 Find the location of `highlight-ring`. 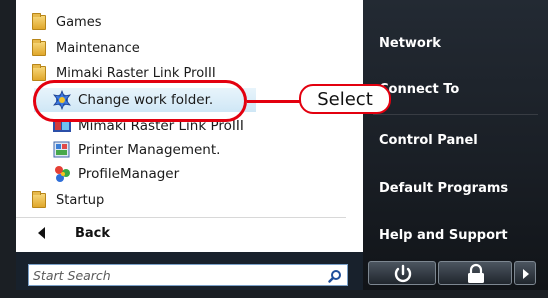

highlight-ring is located at coordinates (140, 101).